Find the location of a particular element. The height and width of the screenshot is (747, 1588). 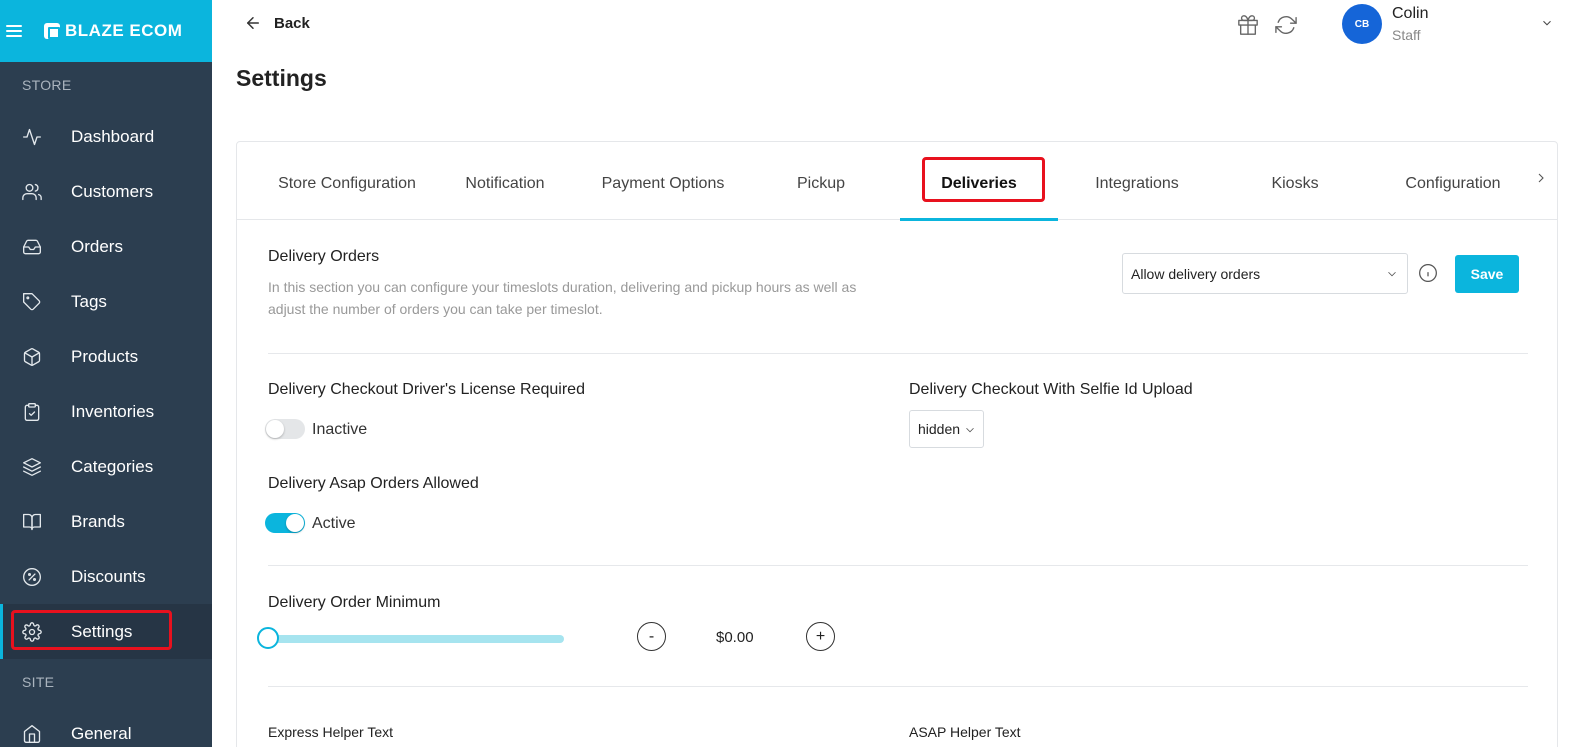

sidebar-item-label: Discounts is located at coordinates (108, 576).